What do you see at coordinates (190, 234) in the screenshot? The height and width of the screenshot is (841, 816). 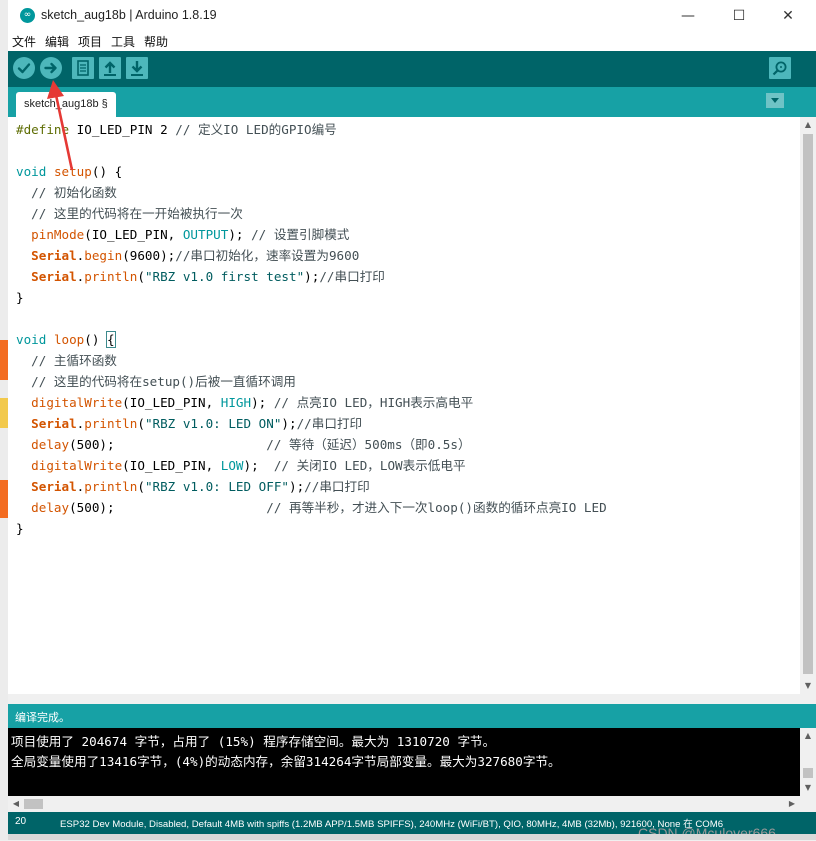 I see `code-line-6: pinMode(IO_LED_PIN, OUTPUT); // 设置引脚模式` at bounding box center [190, 234].